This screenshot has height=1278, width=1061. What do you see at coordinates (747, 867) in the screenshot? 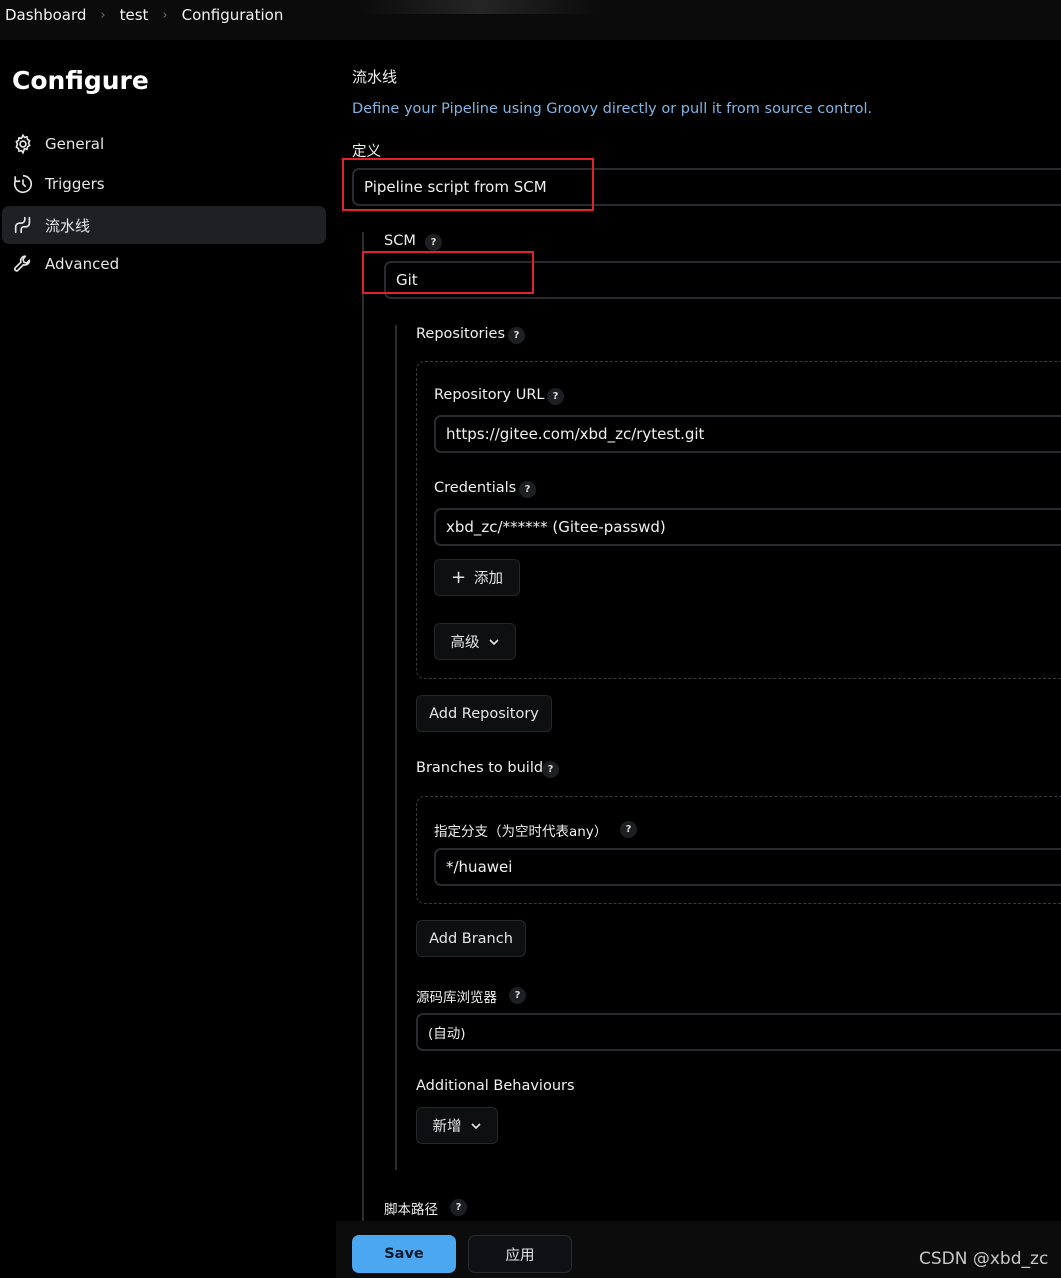
I see `branch-specifier-input: */huawei` at bounding box center [747, 867].